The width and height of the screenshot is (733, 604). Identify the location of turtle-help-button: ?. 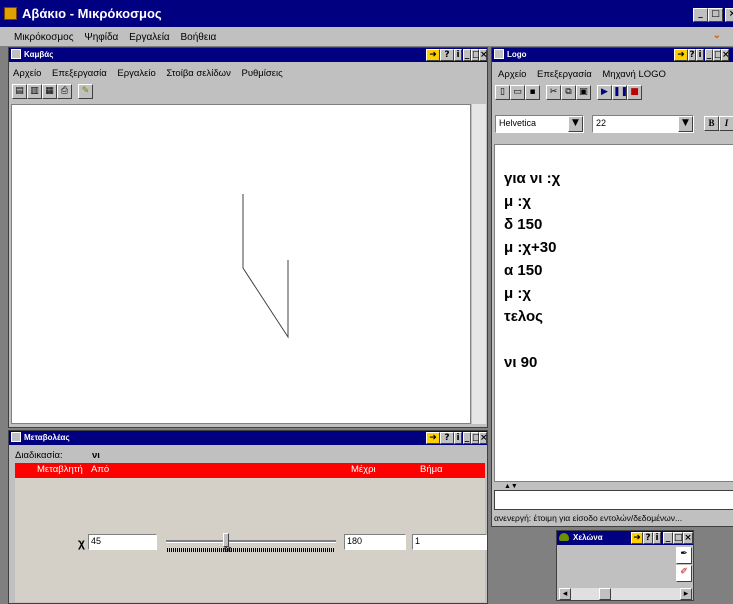
(648, 538).